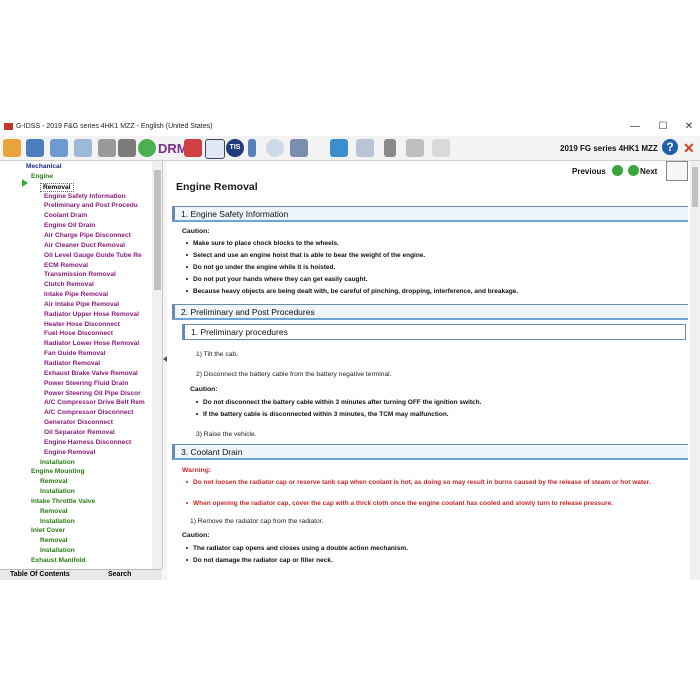 Image resolution: width=700 pixels, height=700 pixels. Describe the element at coordinates (633, 170) in the screenshot. I see `next-arrow-icon` at that location.